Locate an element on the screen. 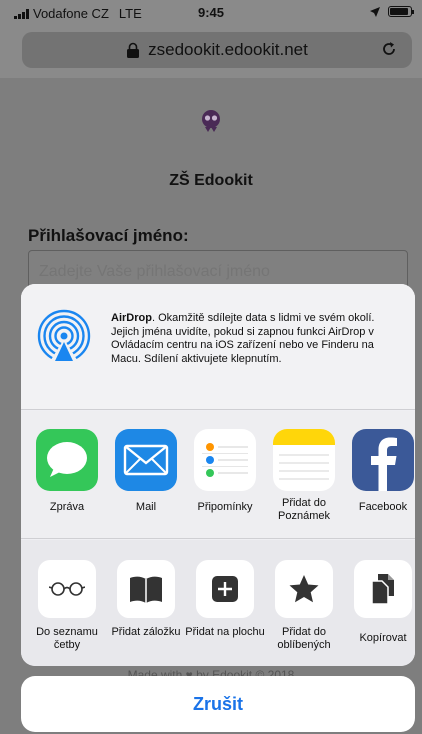  share-app-notes: Přidat do Poznámek is located at coordinates (304, 476).